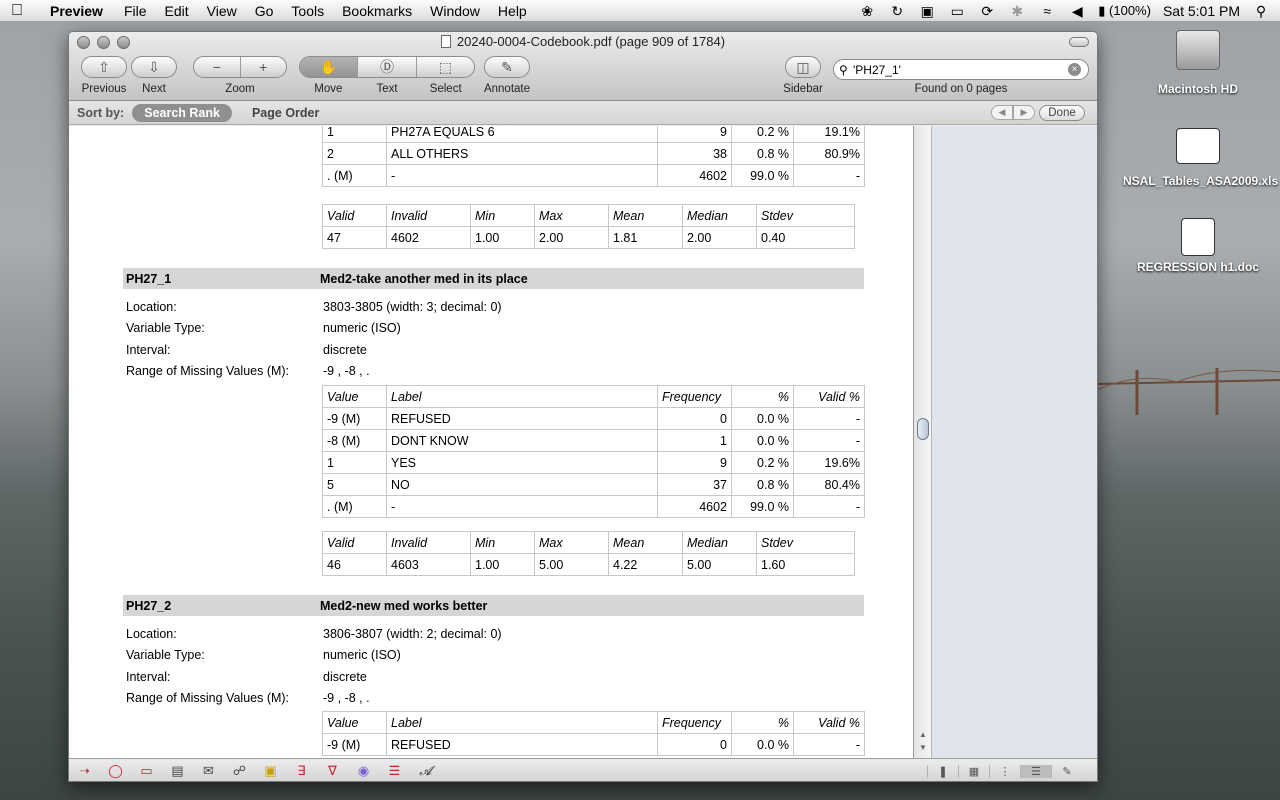 The image size is (1280, 800). I want to click on previous-result-icon: ◀, so click(1002, 112).